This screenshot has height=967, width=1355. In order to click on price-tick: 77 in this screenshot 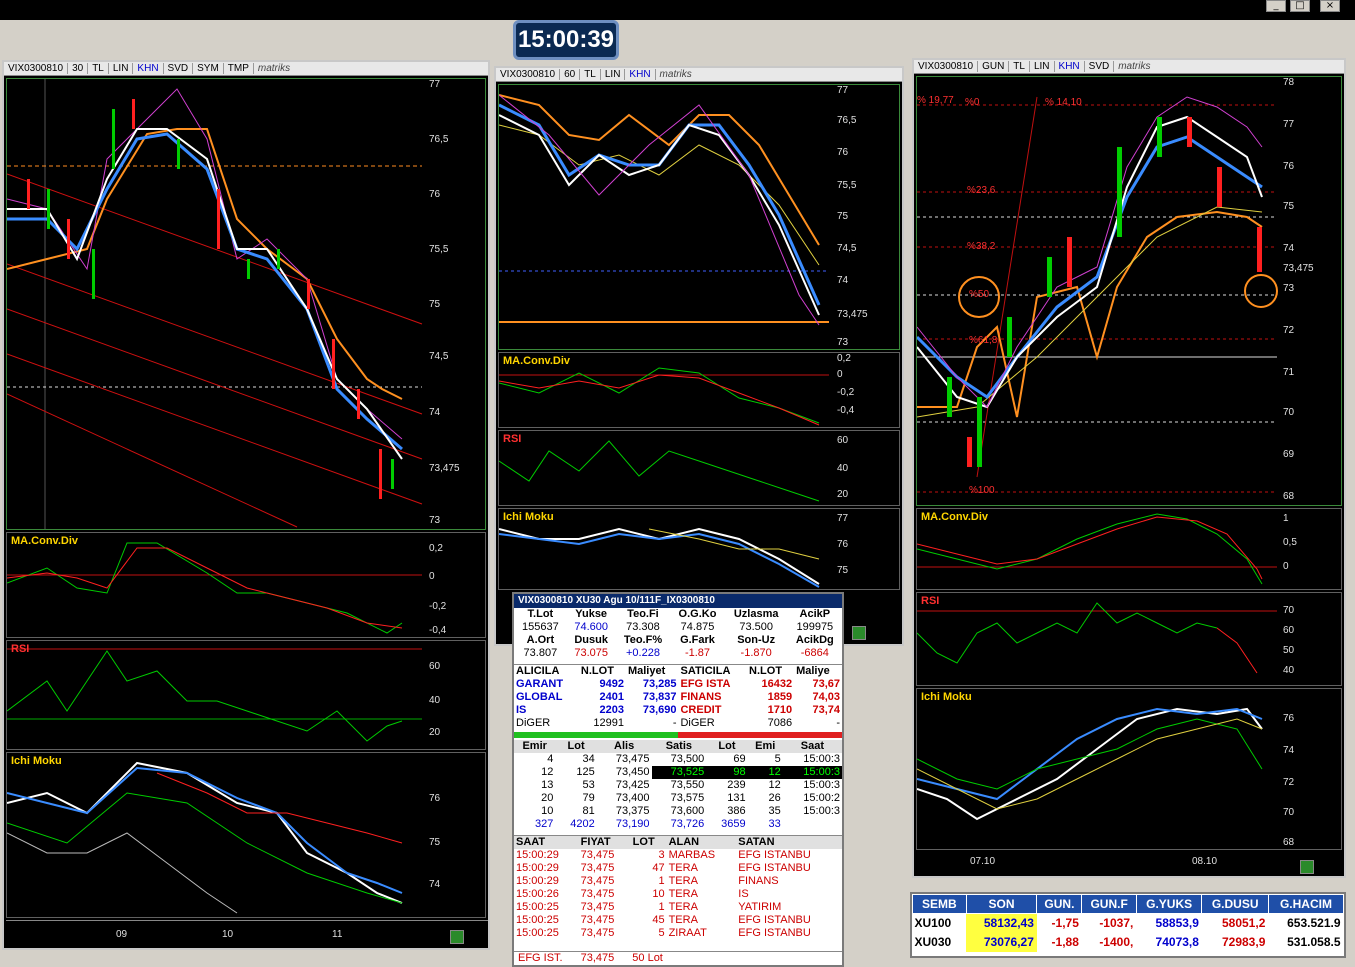, I will do `click(435, 84)`.